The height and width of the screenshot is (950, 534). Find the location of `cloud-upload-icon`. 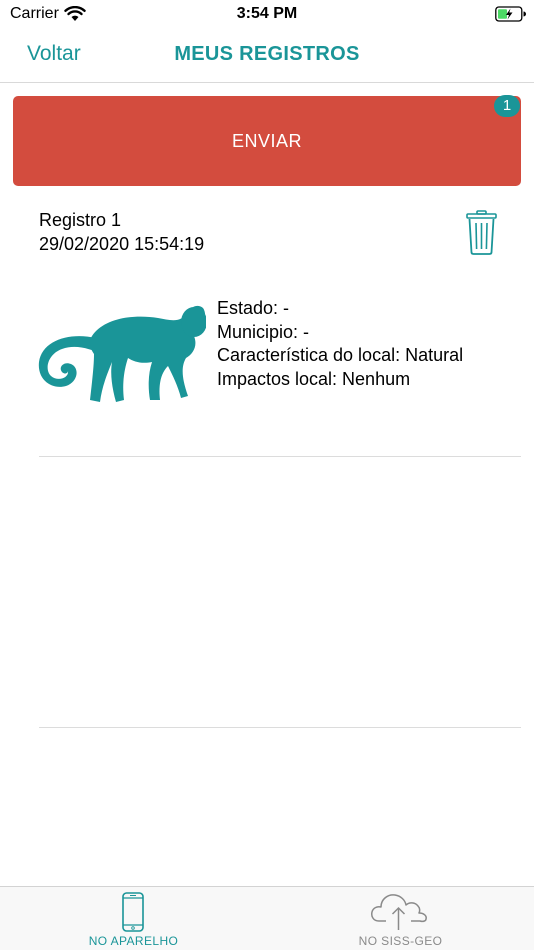

cloud-upload-icon is located at coordinates (399, 912).